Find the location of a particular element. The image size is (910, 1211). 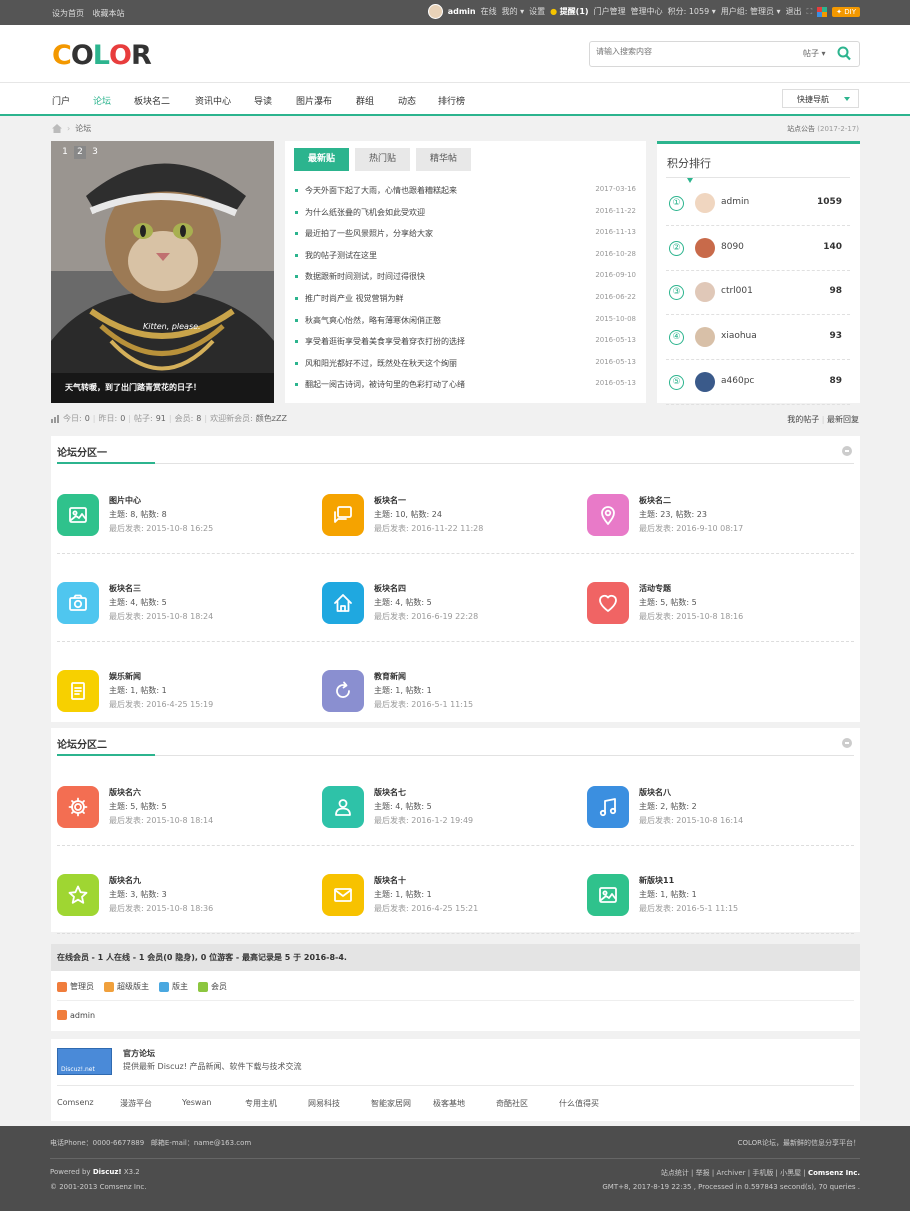

forum-last-post: 最后发表: 2016-5-1 11:15 is located at coordinates (423, 704).